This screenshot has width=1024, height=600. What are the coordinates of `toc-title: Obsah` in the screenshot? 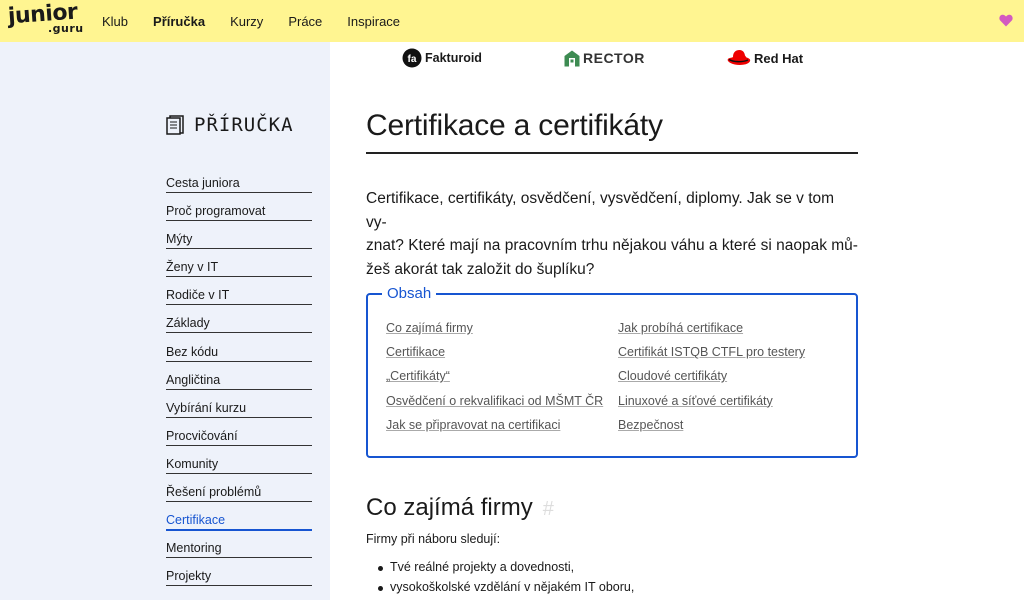 It's located at (409, 293).